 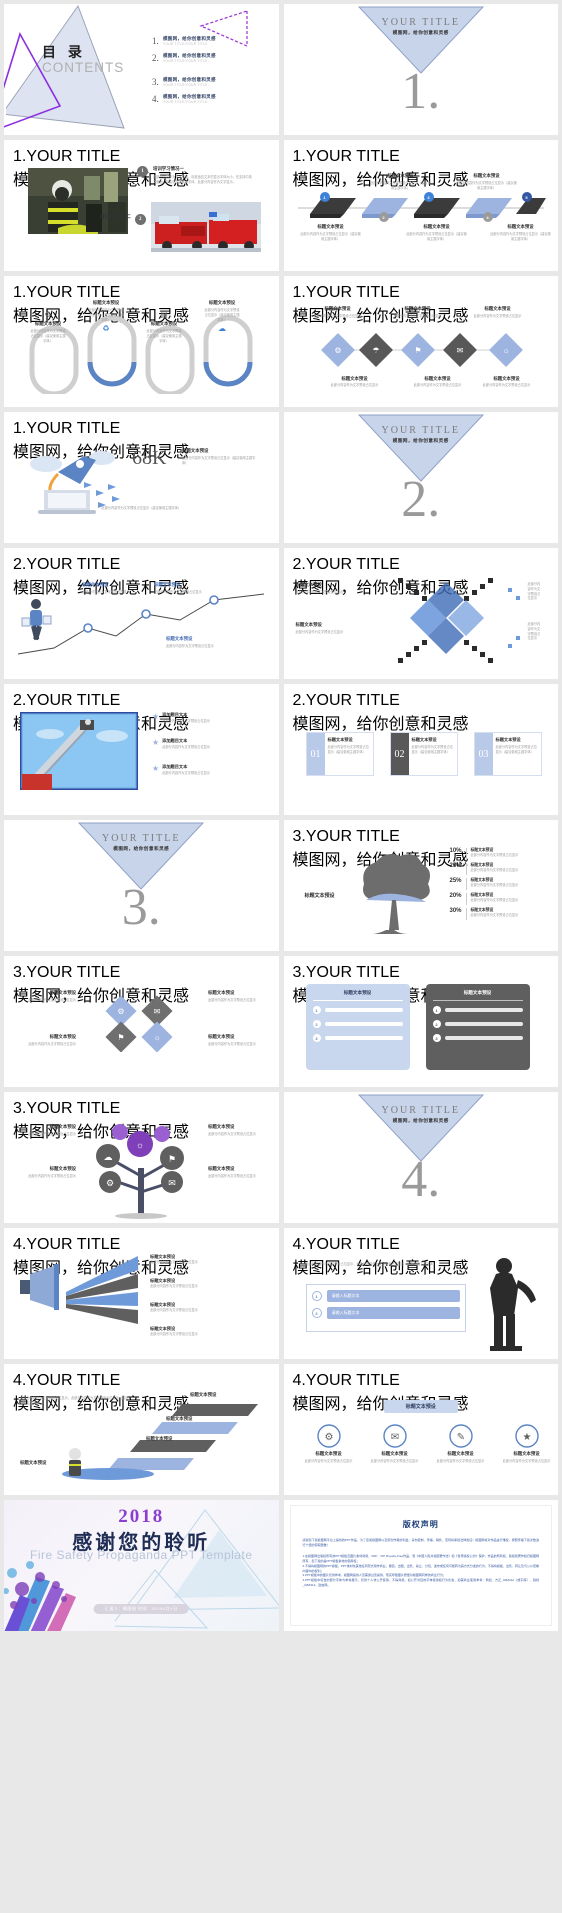 What do you see at coordinates (420, 1157) in the screenshot?
I see `slide-section-4: YOUR TITLE 模图网，给你创意和灵感 4.` at bounding box center [420, 1157].